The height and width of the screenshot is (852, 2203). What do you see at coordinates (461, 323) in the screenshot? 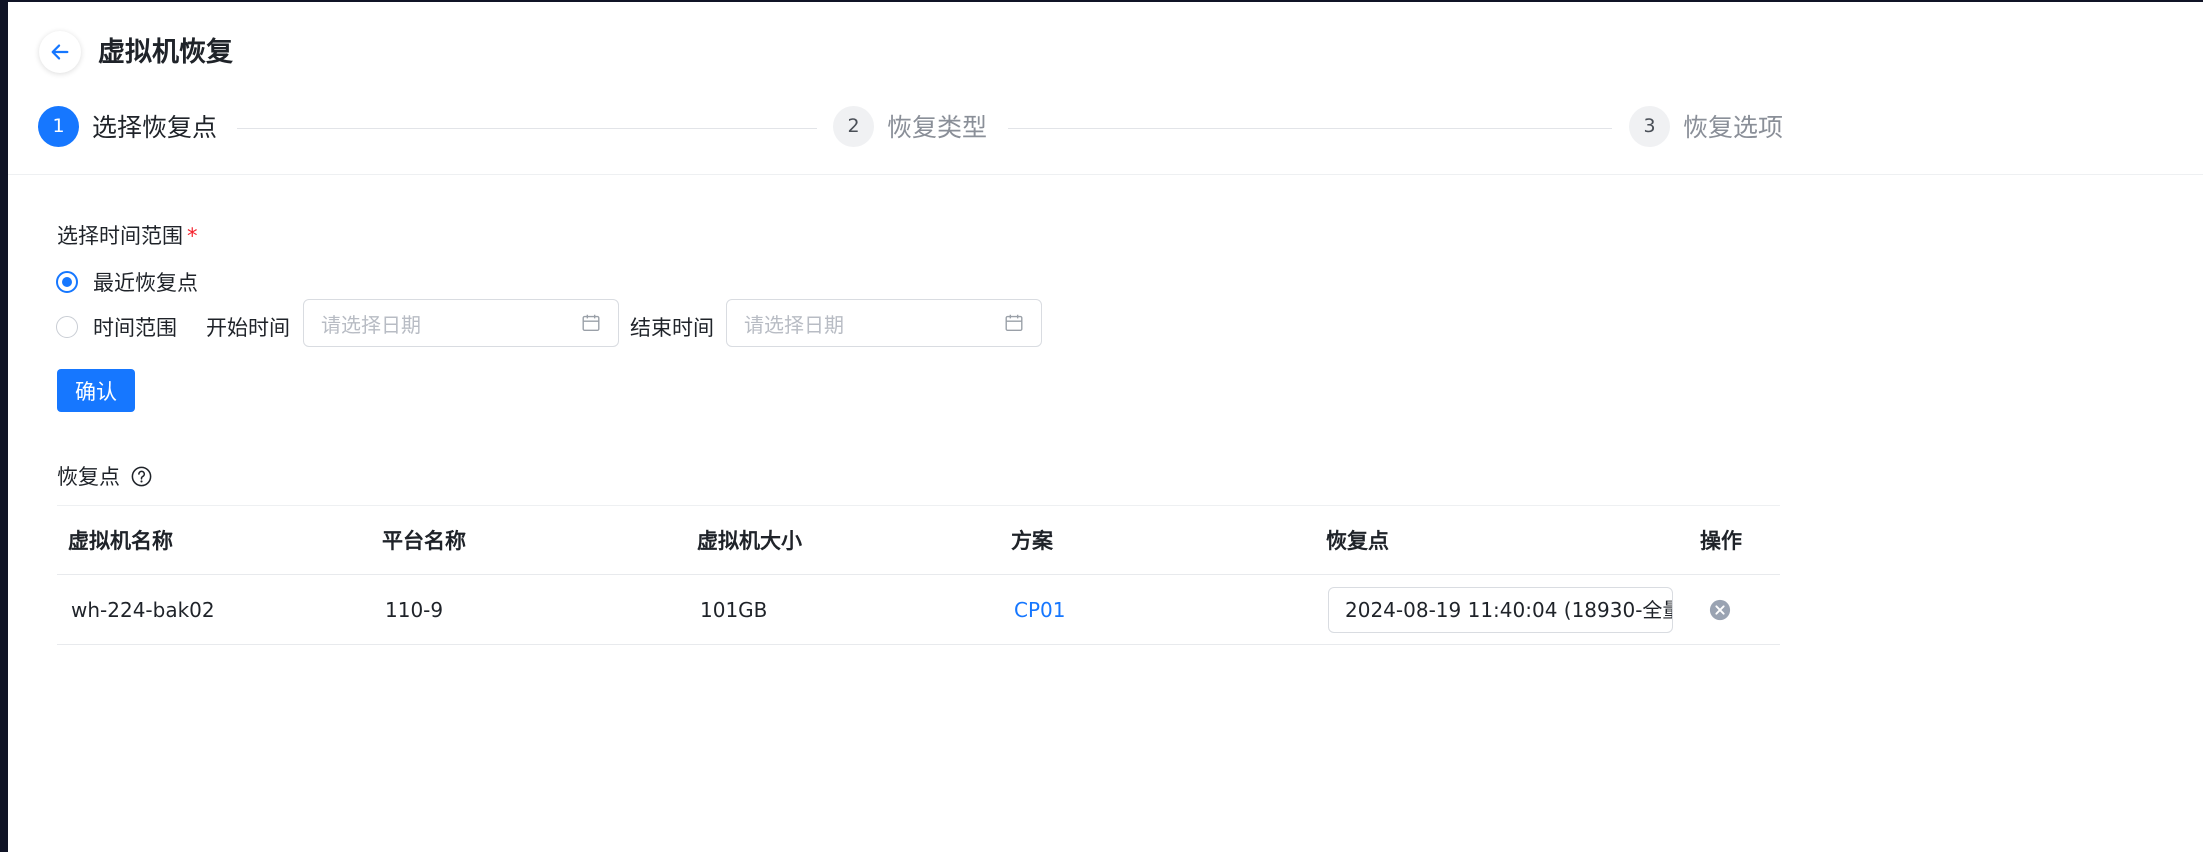
I see `start-date-input: 请选择日期` at bounding box center [461, 323].